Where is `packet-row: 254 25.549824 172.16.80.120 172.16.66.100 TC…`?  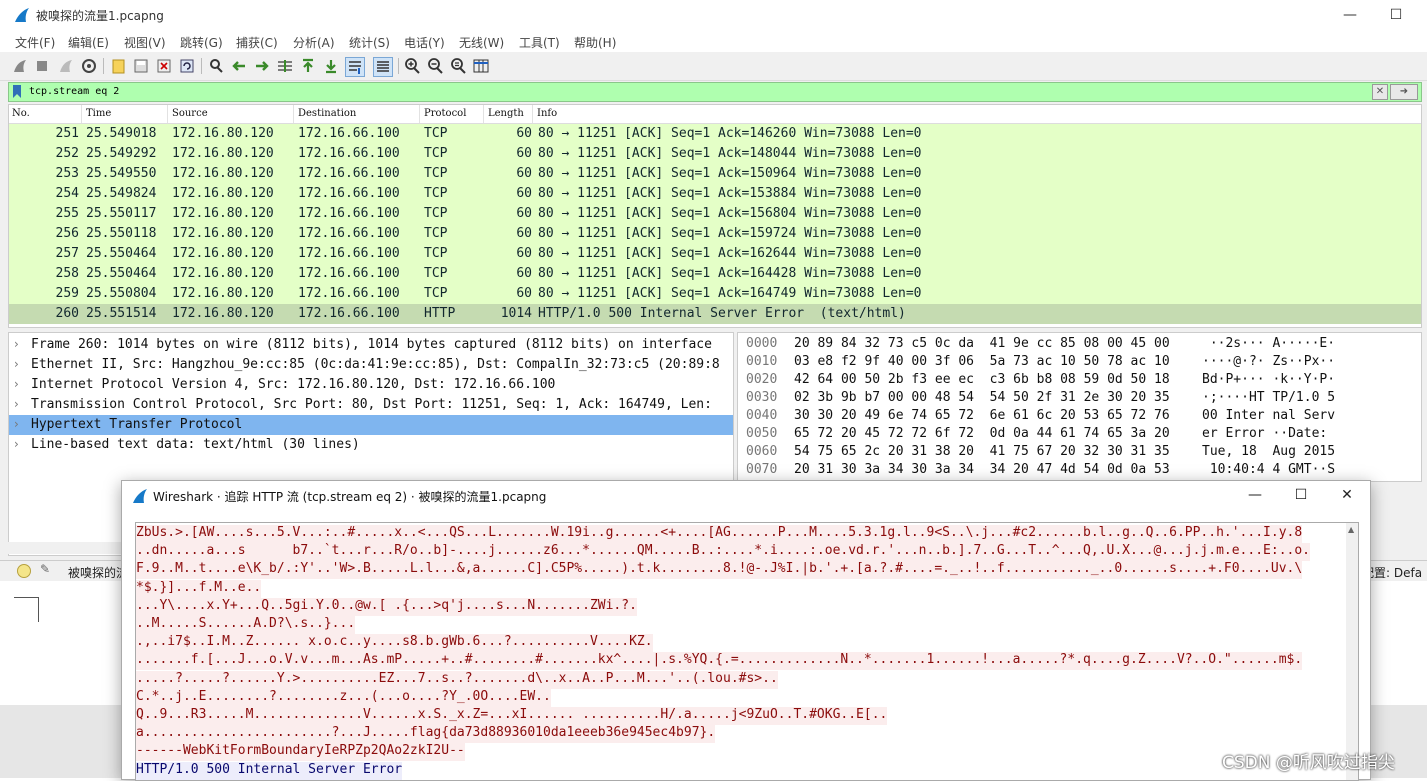
packet-row: 254 25.549824 172.16.80.120 172.16.66.100 TC… is located at coordinates (715, 194).